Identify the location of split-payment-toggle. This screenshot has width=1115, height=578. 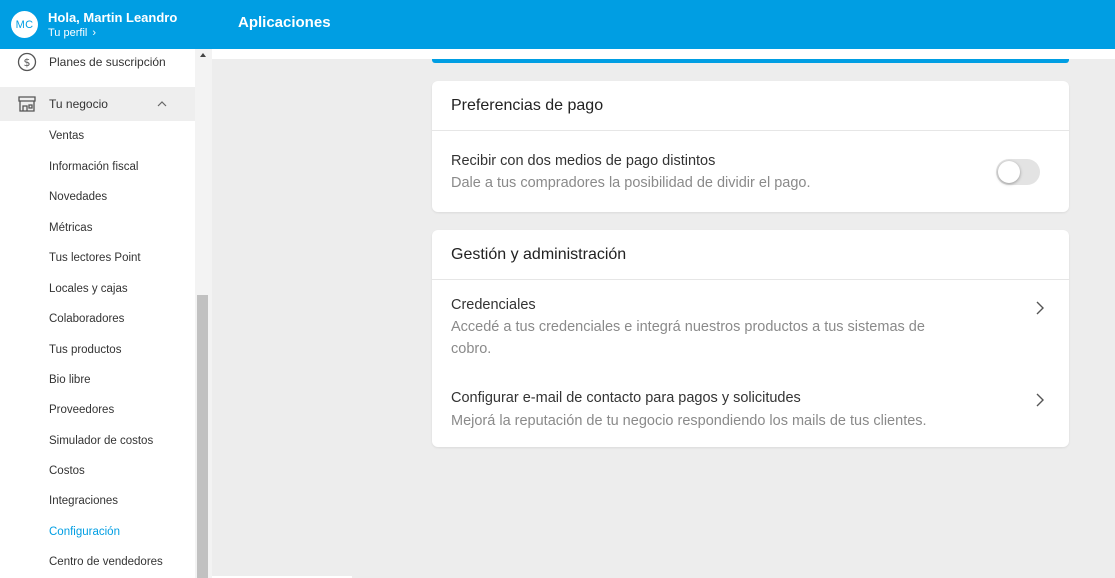
(1018, 172).